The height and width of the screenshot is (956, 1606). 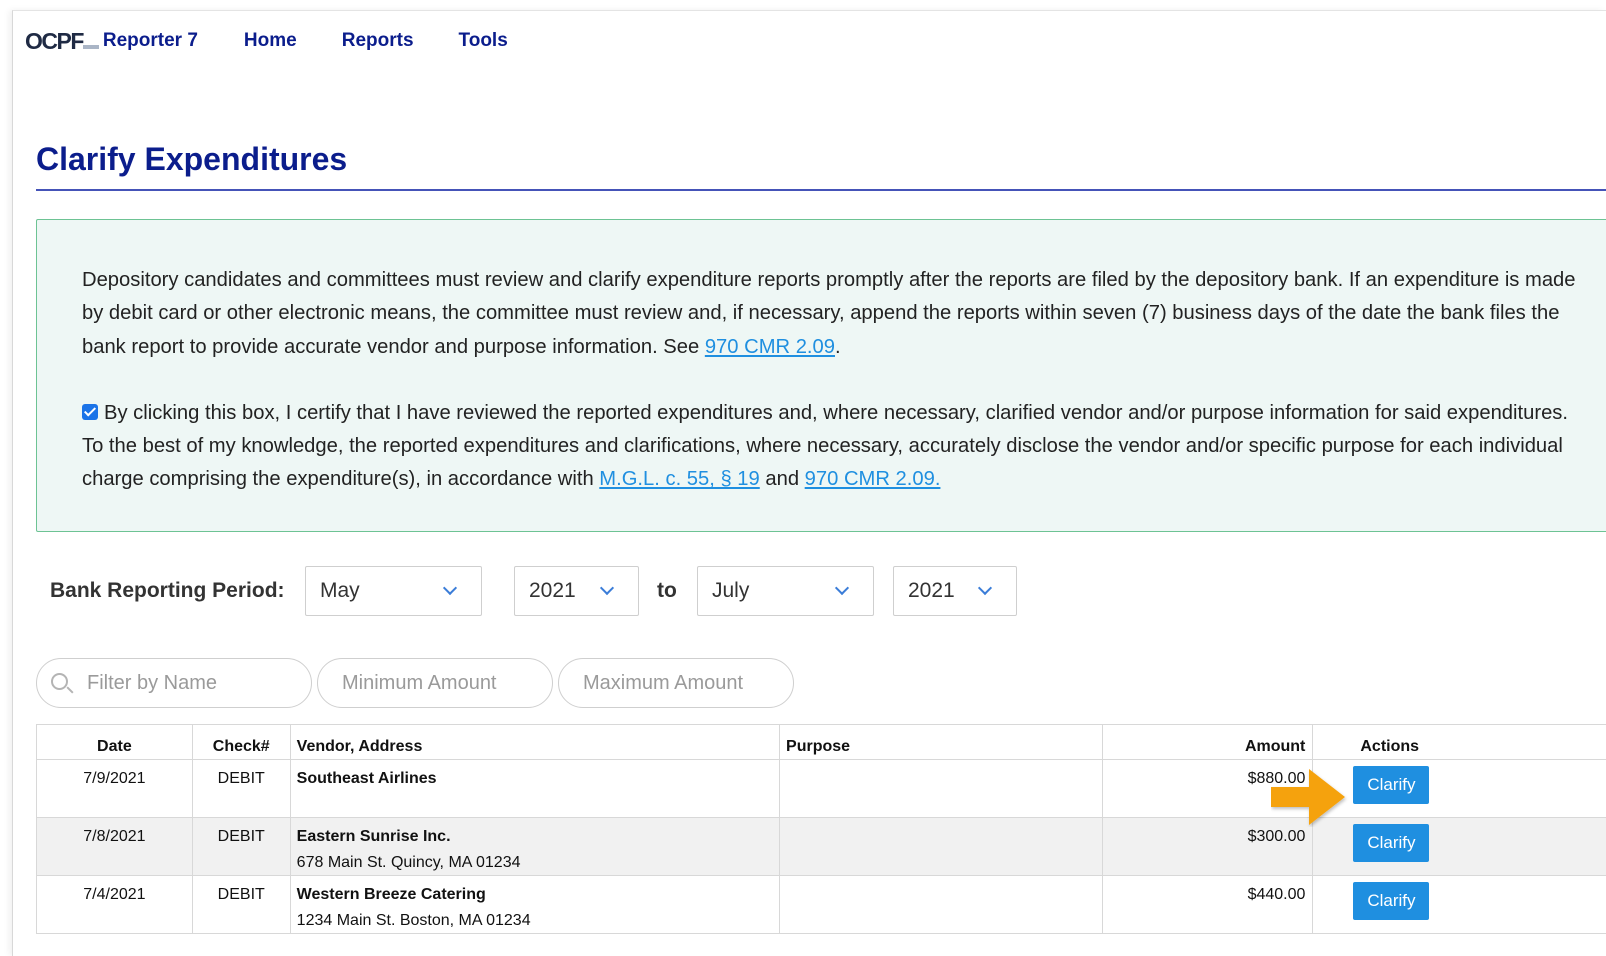 What do you see at coordinates (419, 682) in the screenshot?
I see `minimum-amount-placeholder: Minimum Amount` at bounding box center [419, 682].